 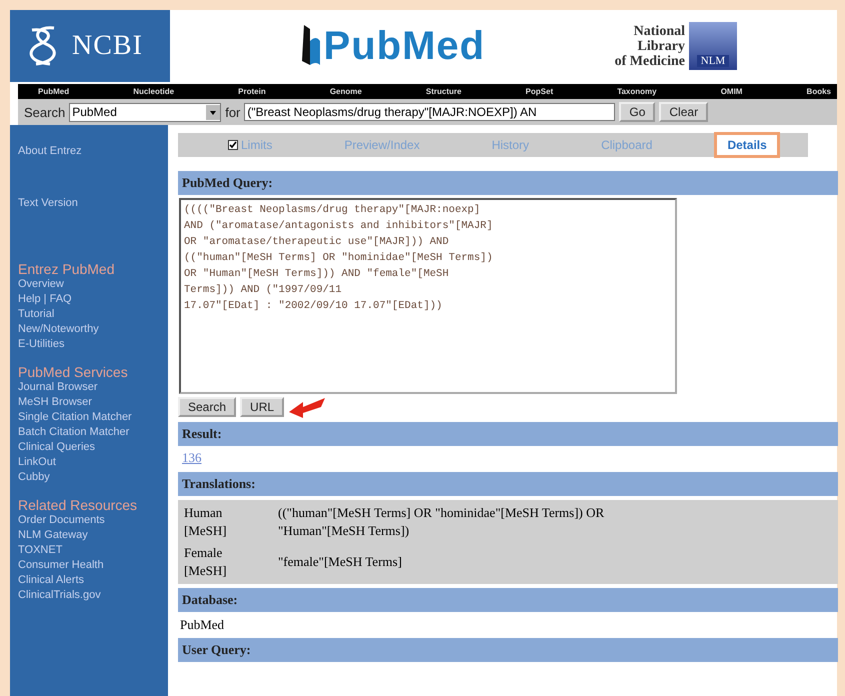 I want to click on library-name: National Library of Medicine, so click(x=649, y=46).